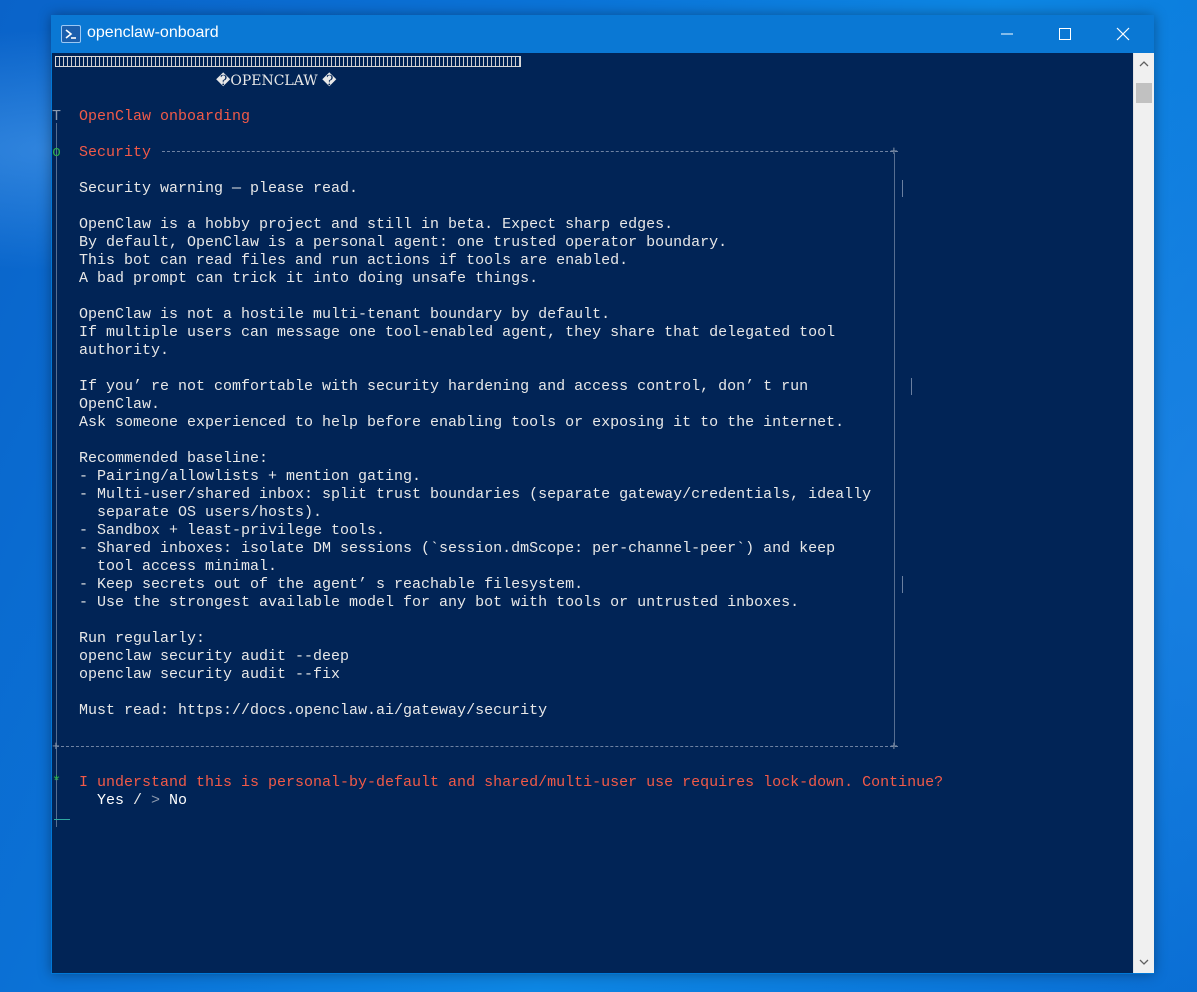 This screenshot has width=1197, height=992. I want to click on text-line: authority., so click(124, 350).